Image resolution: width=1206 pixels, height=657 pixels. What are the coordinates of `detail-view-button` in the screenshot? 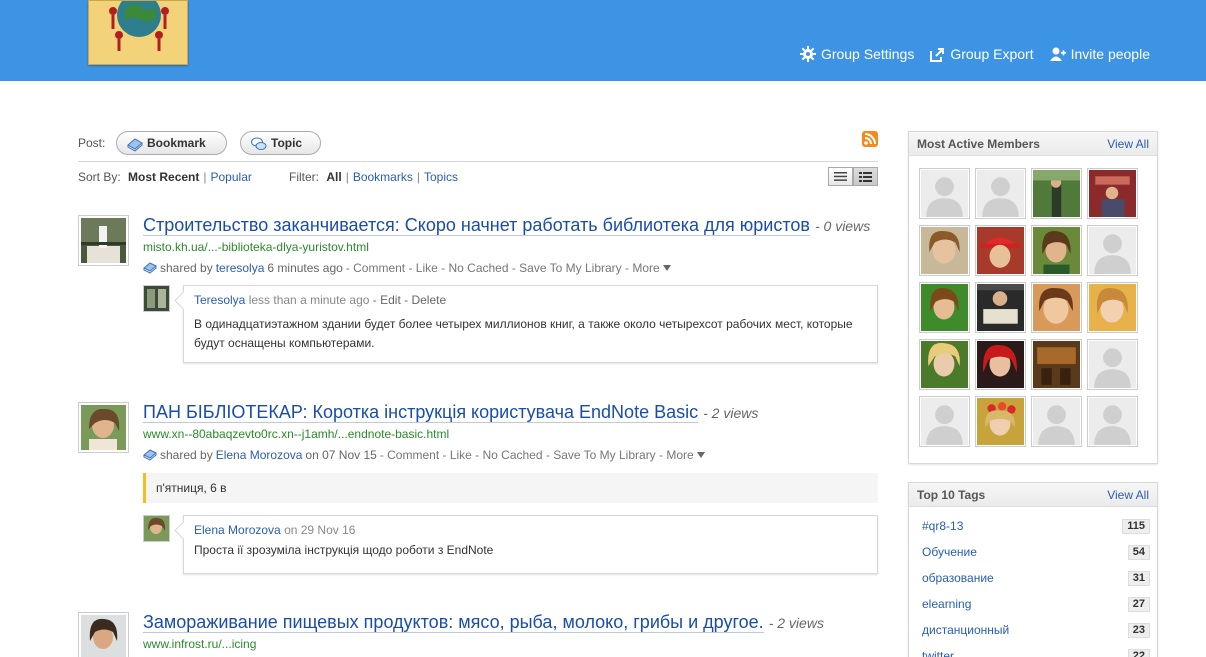 It's located at (865, 176).